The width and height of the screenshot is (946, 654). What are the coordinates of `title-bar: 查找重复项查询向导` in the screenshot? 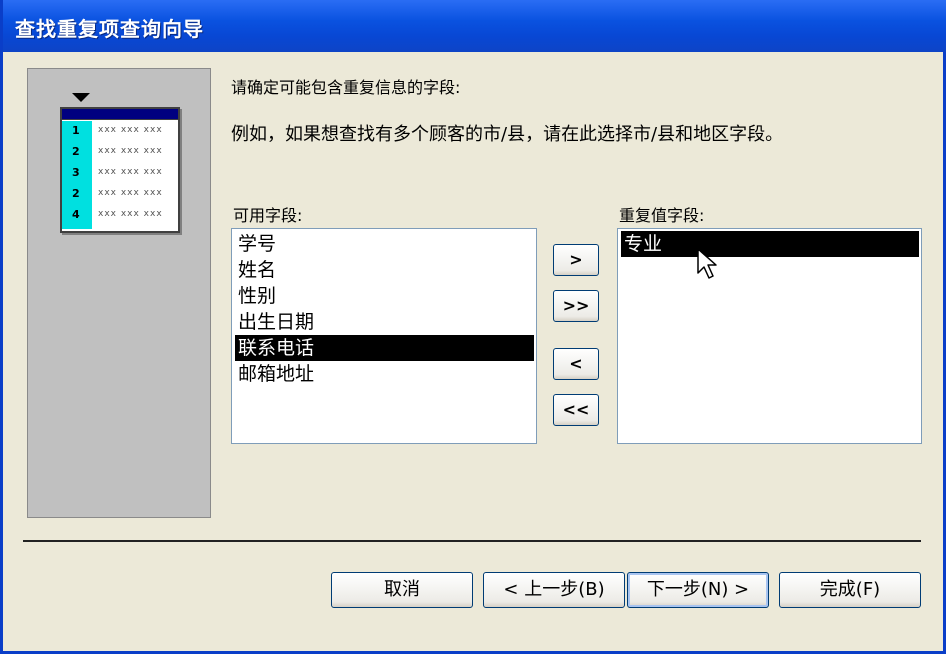 It's located at (474, 26).